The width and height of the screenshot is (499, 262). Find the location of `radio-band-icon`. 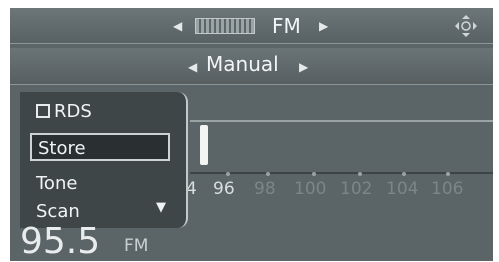

radio-band-icon is located at coordinates (225, 26).